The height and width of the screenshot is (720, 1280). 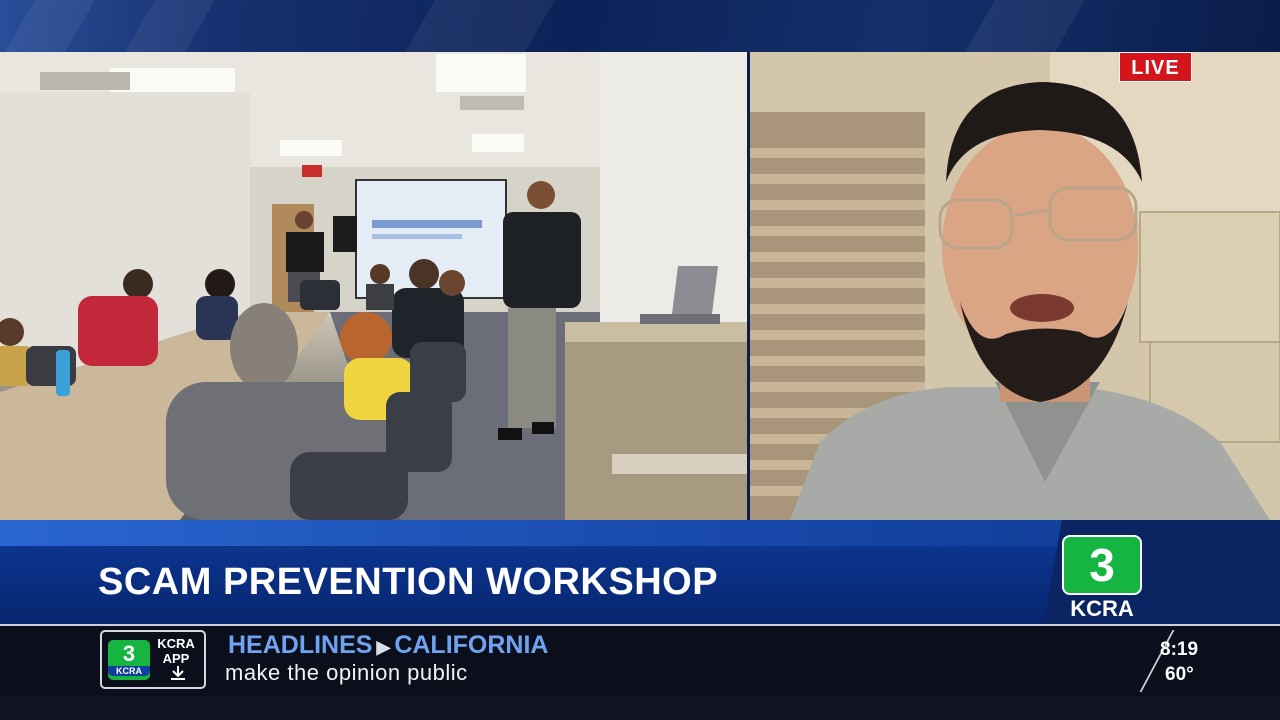 I want to click on app-logo-number: 3, so click(x=129, y=653).